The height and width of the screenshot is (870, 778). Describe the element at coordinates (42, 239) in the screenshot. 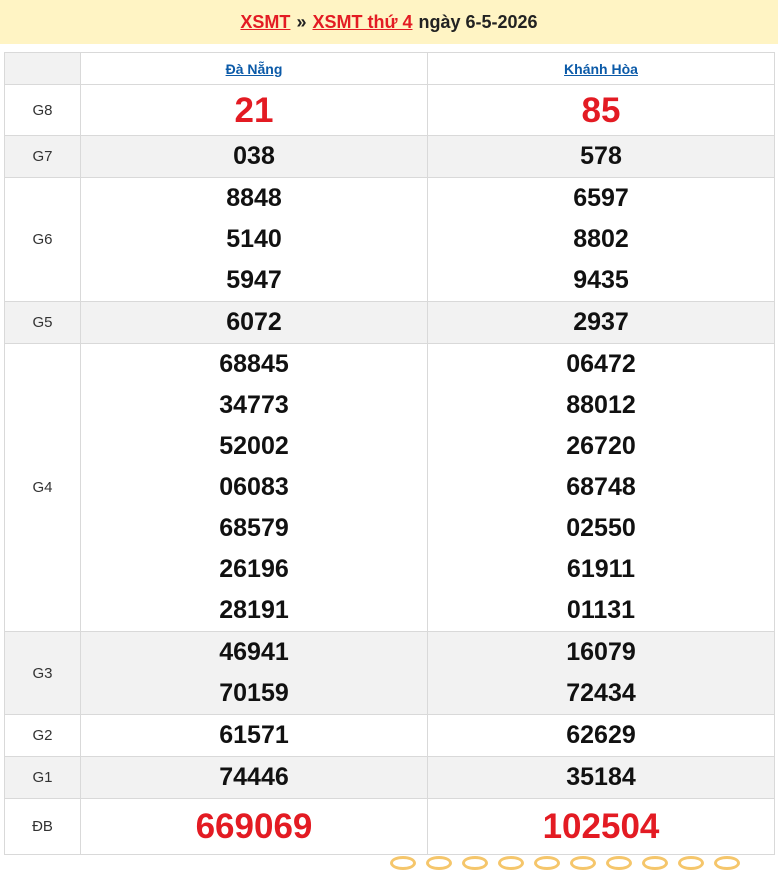

I see `prize-label: G6` at that location.